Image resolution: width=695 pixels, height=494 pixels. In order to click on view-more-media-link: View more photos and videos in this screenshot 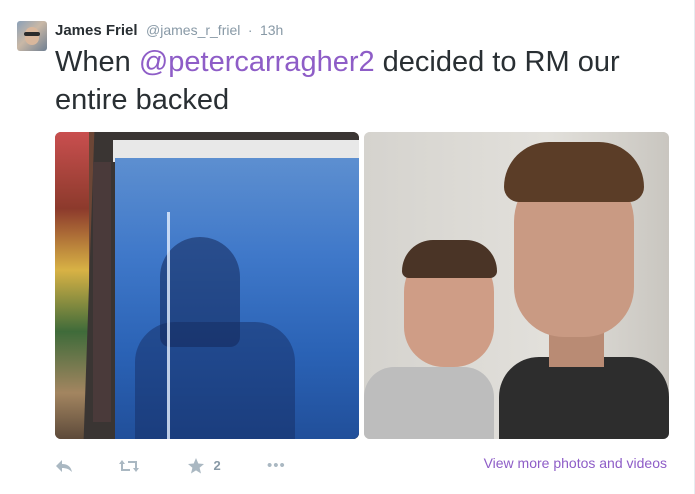, I will do `click(575, 463)`.